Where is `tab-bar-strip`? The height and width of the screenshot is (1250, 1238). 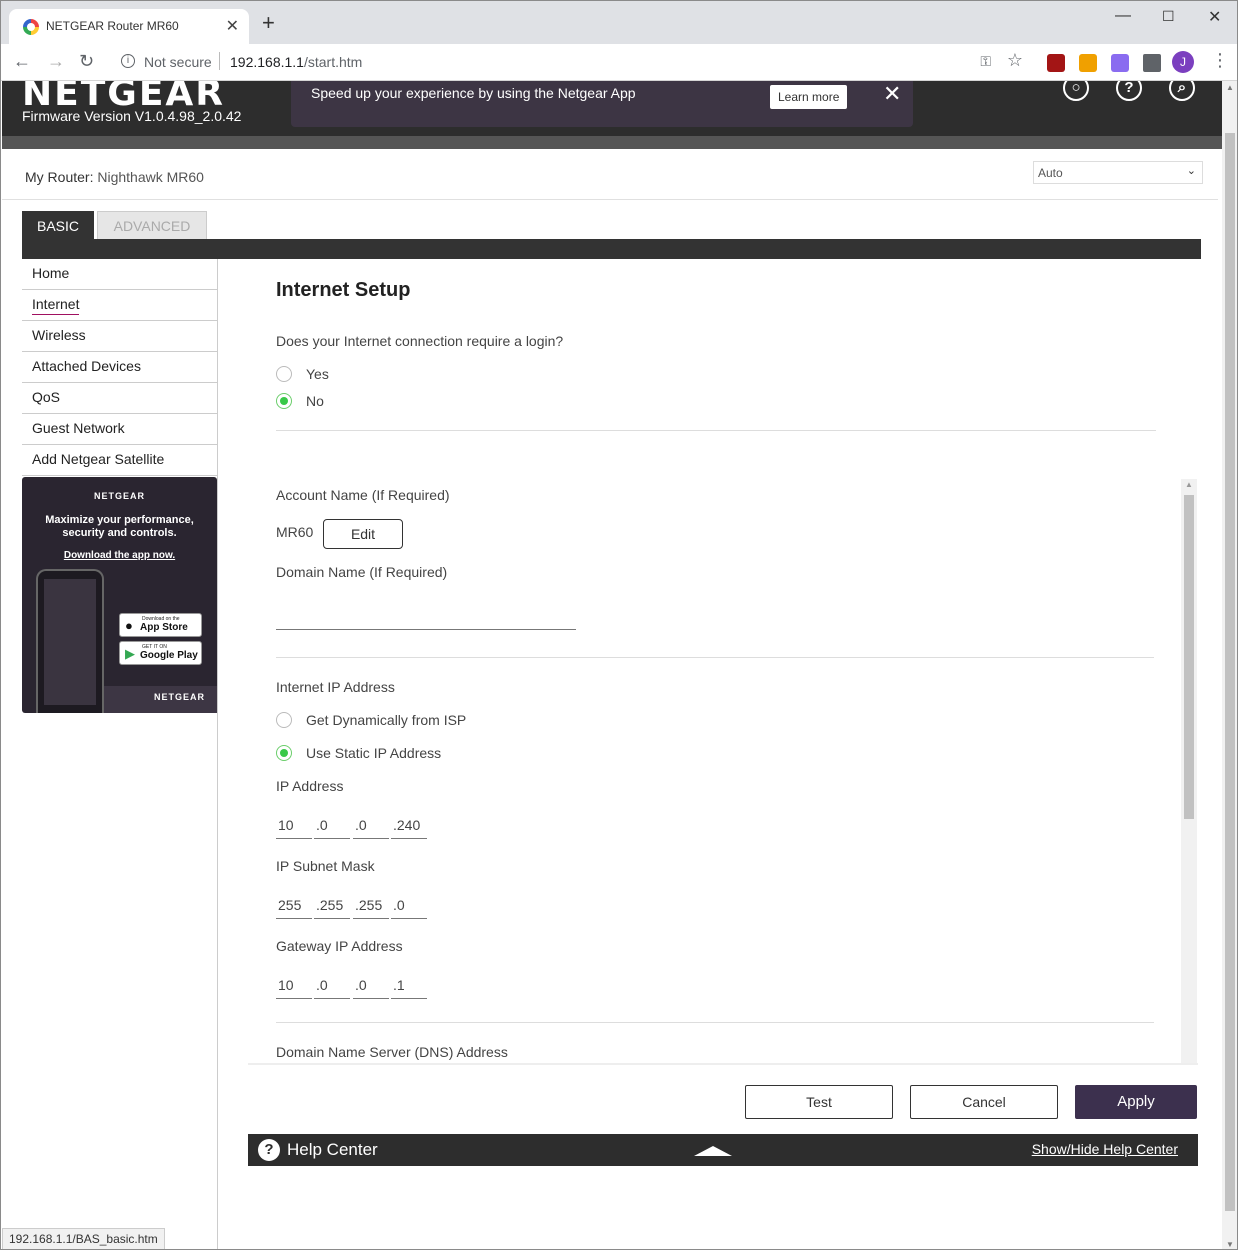 tab-bar-strip is located at coordinates (611, 249).